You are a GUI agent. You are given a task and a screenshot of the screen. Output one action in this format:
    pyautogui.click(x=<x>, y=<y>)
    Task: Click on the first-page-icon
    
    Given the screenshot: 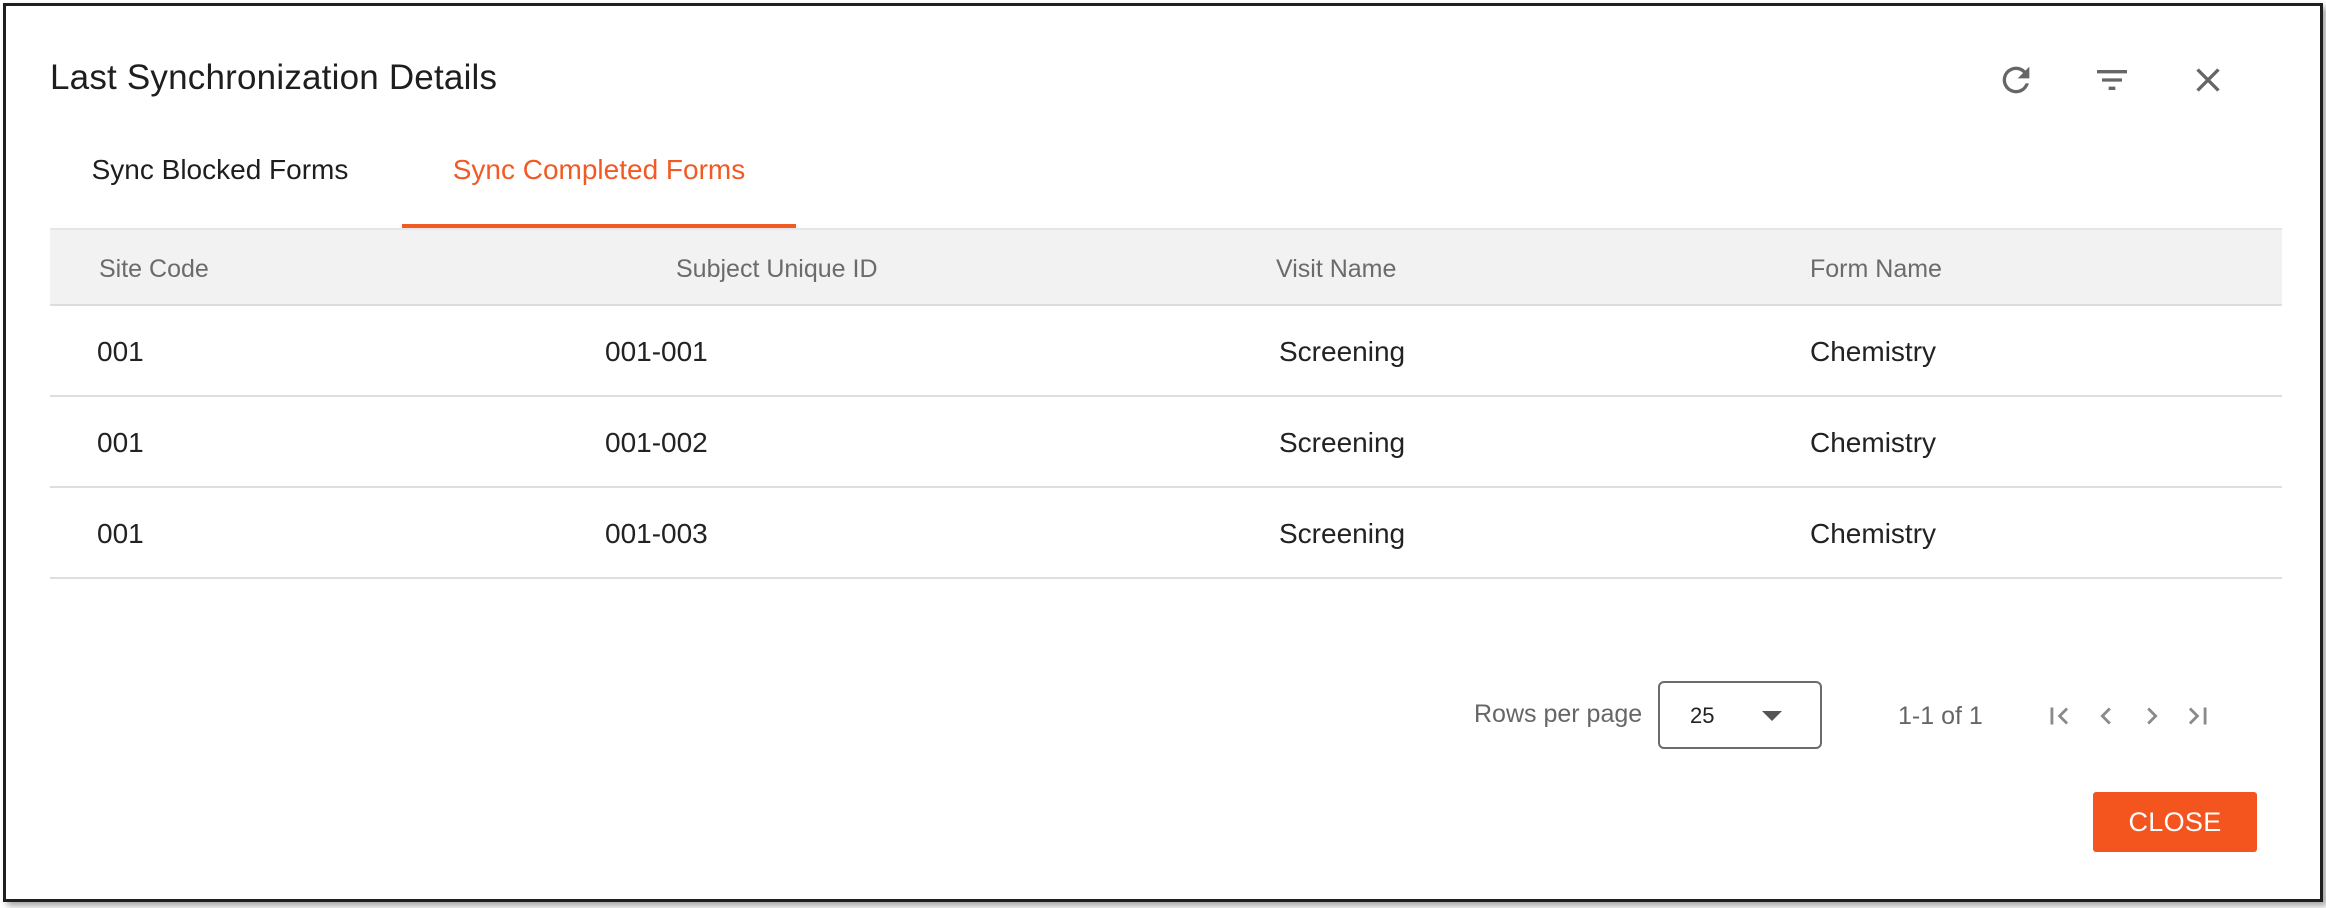 What is the action you would take?
    pyautogui.click(x=2059, y=716)
    